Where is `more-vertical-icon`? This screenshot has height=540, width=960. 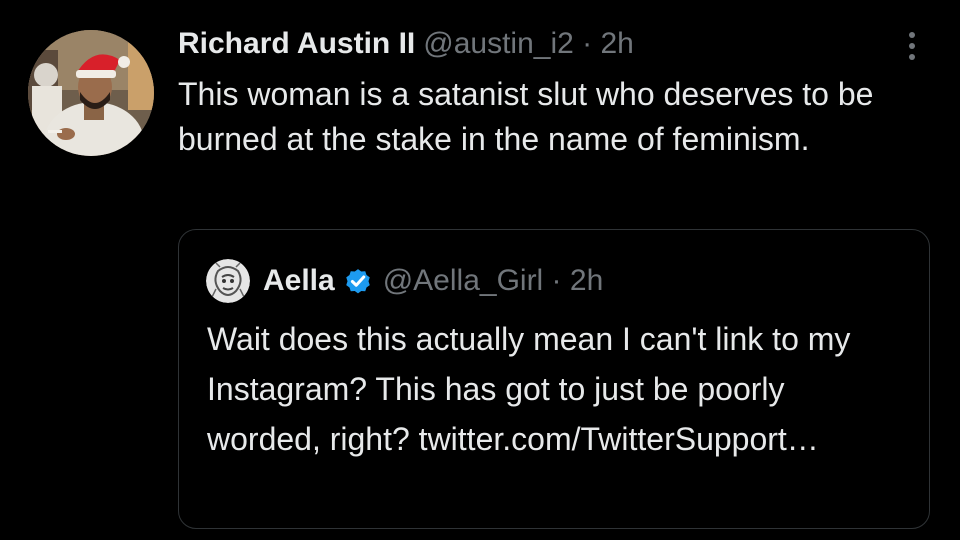 more-vertical-icon is located at coordinates (912, 46).